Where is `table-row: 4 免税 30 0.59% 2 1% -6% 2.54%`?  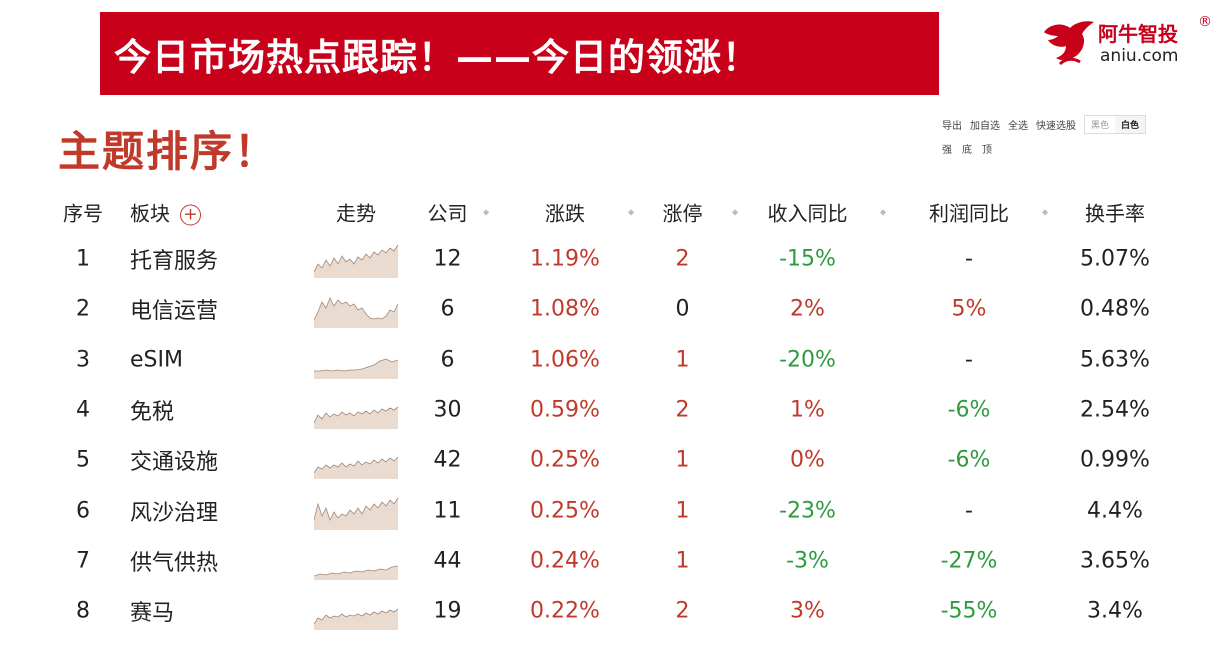 table-row: 4 免税 30 0.59% 2 1% -6% 2.54% is located at coordinates (615, 410).